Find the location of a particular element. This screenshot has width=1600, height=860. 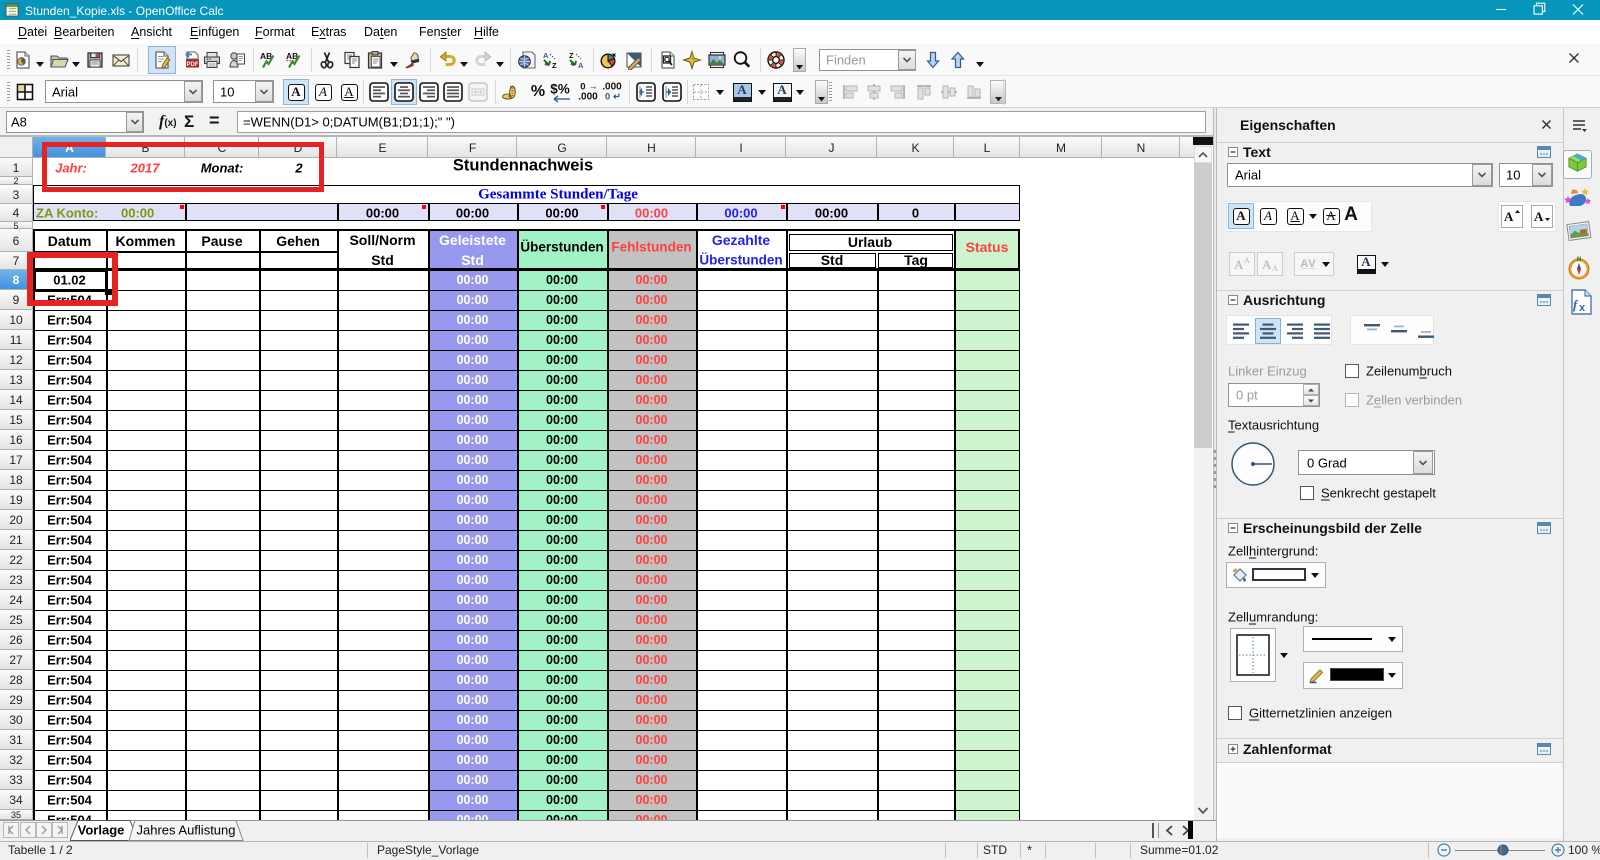

svg-text: PDF is located at coordinates (193, 65).